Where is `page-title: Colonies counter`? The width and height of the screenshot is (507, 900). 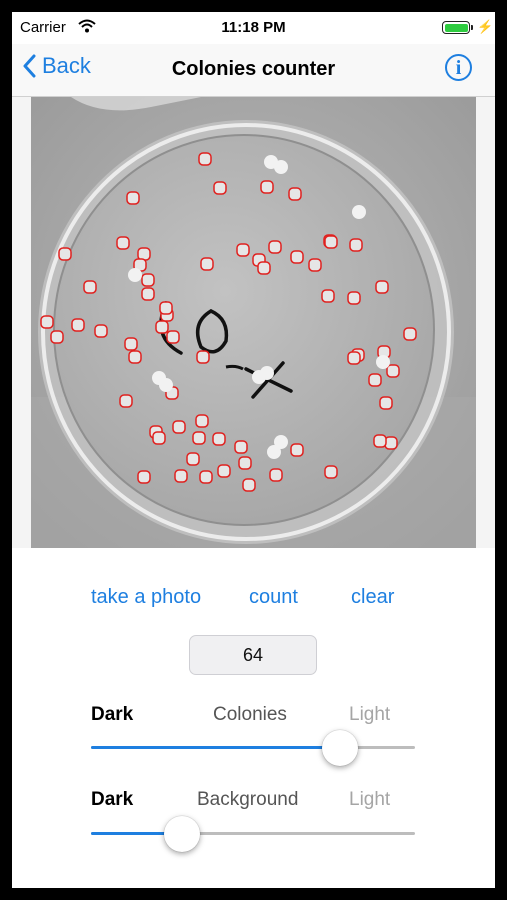 page-title: Colonies counter is located at coordinates (253, 69).